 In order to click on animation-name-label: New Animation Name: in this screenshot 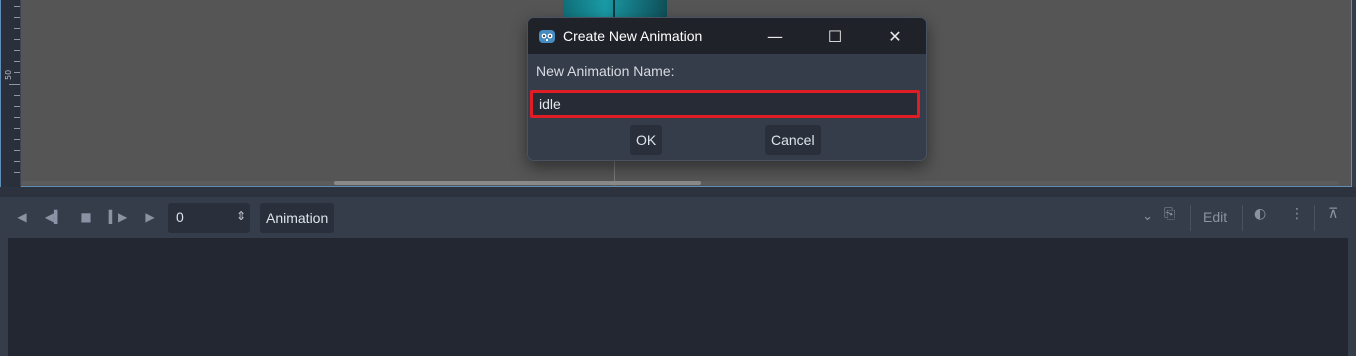, I will do `click(605, 71)`.